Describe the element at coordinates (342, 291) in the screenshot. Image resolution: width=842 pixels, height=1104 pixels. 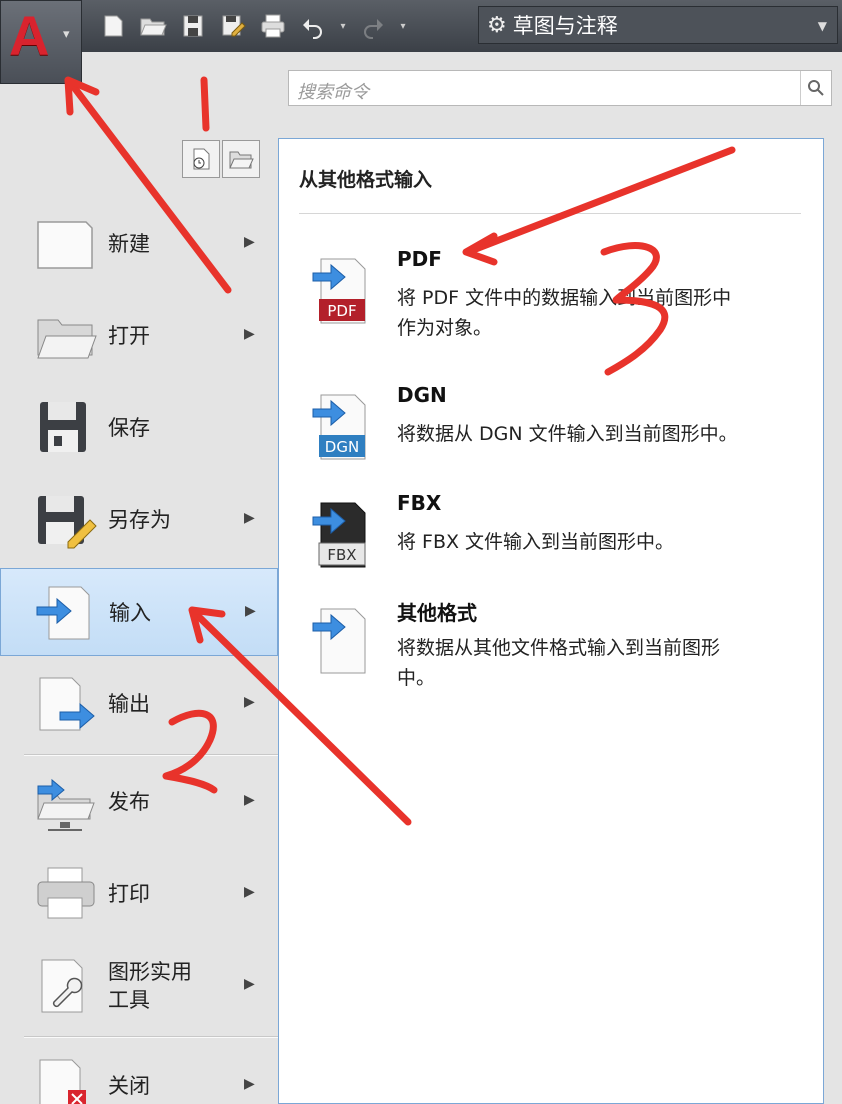
I see `pdf-import-icon: PDF` at that location.